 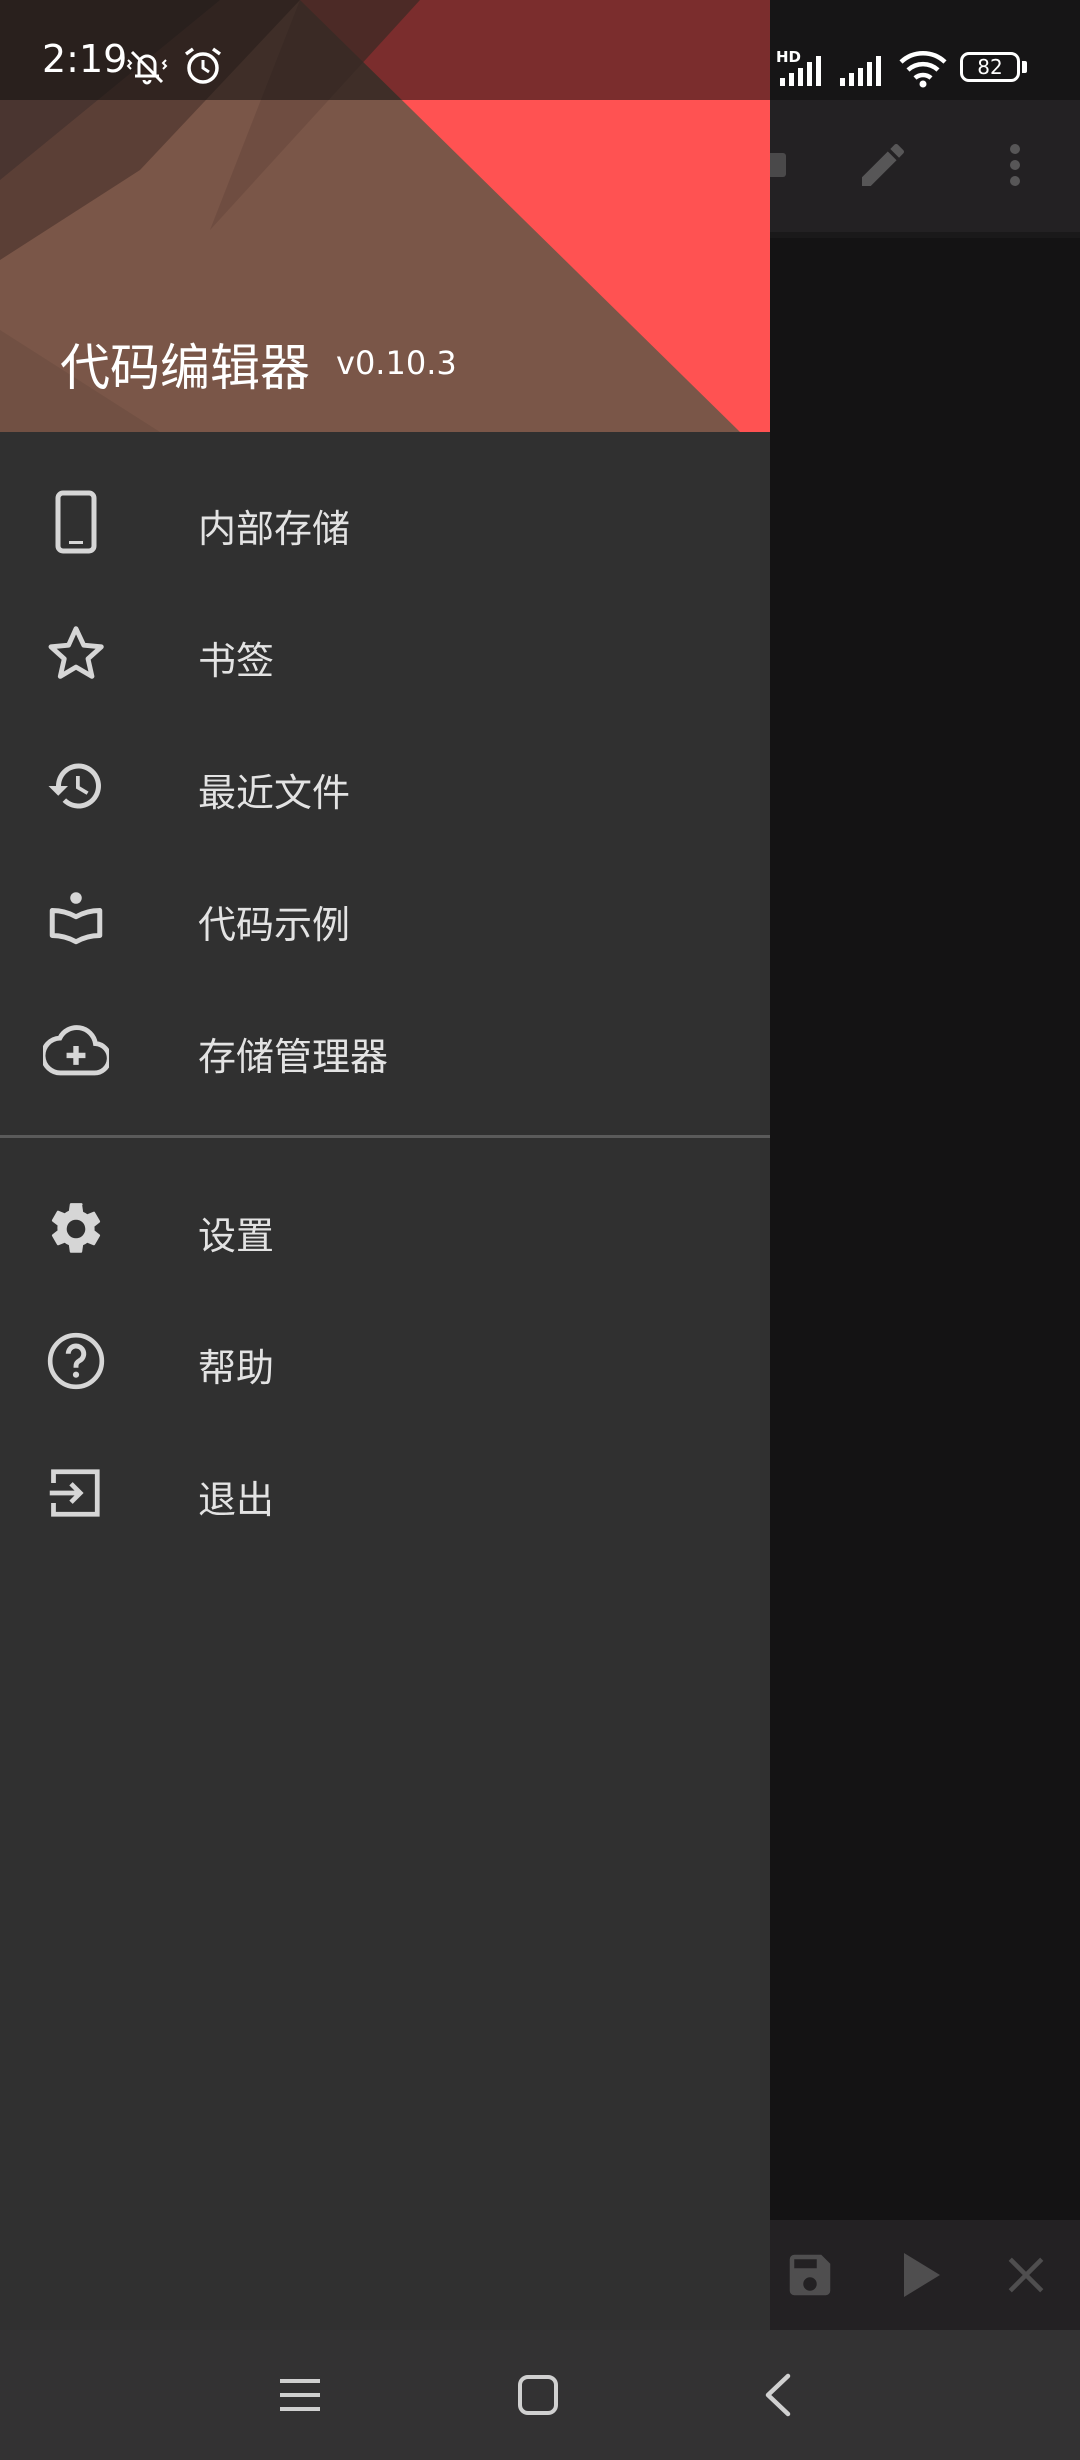 What do you see at coordinates (1024, 67) in the screenshot?
I see `battery-tip` at bounding box center [1024, 67].